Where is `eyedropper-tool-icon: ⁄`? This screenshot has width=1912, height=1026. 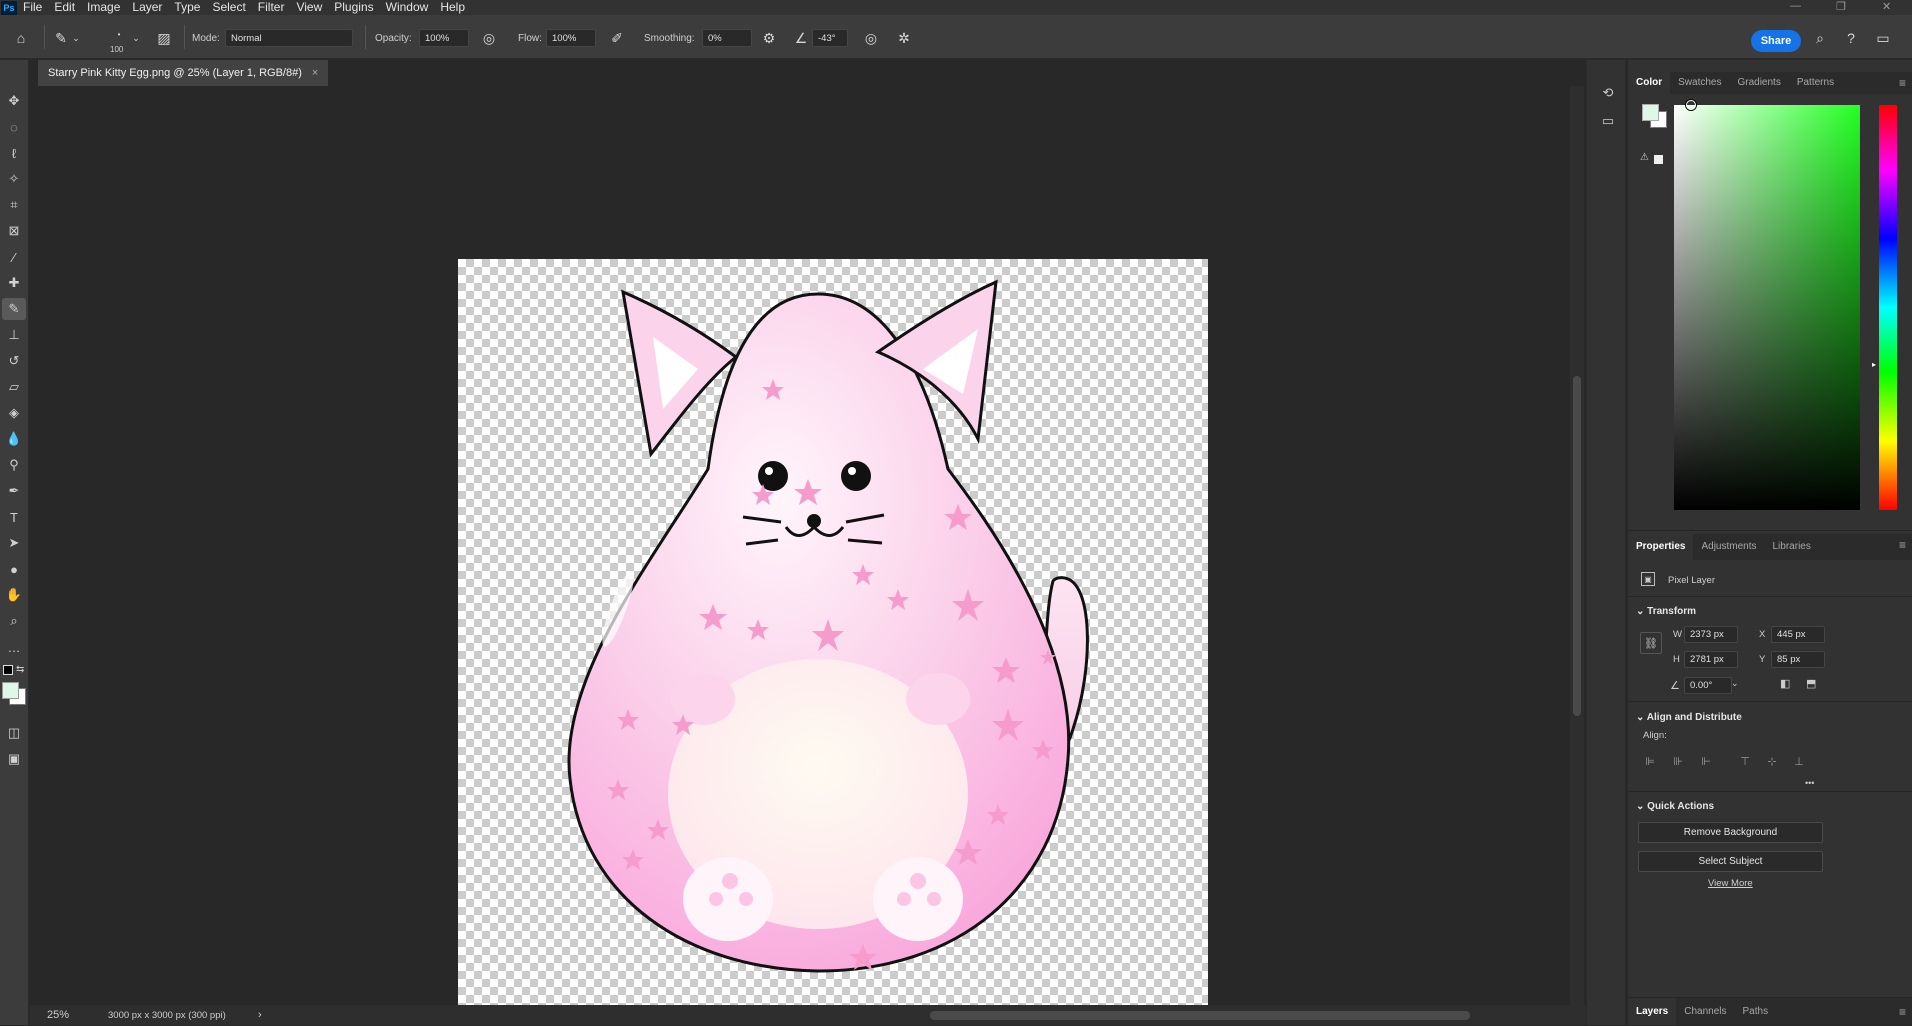 eyedropper-tool-icon: ⁄ is located at coordinates (14, 257).